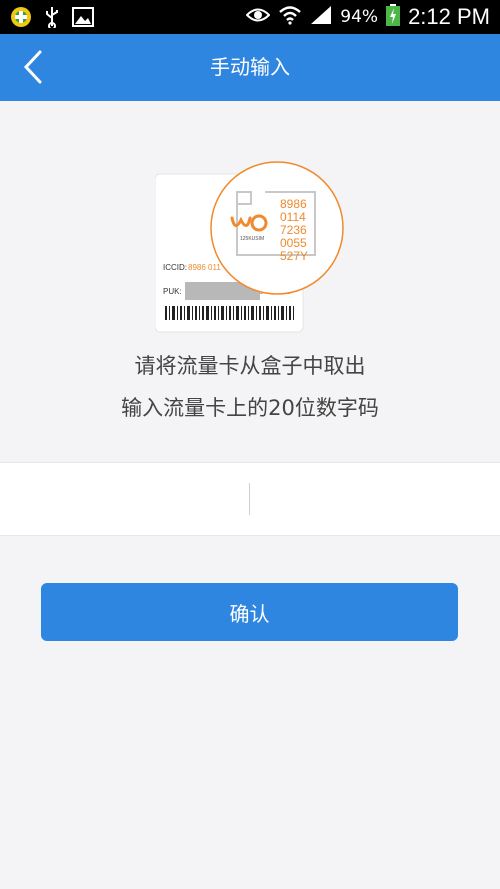  Describe the element at coordinates (258, 17) in the screenshot. I see `eye-icon` at that location.